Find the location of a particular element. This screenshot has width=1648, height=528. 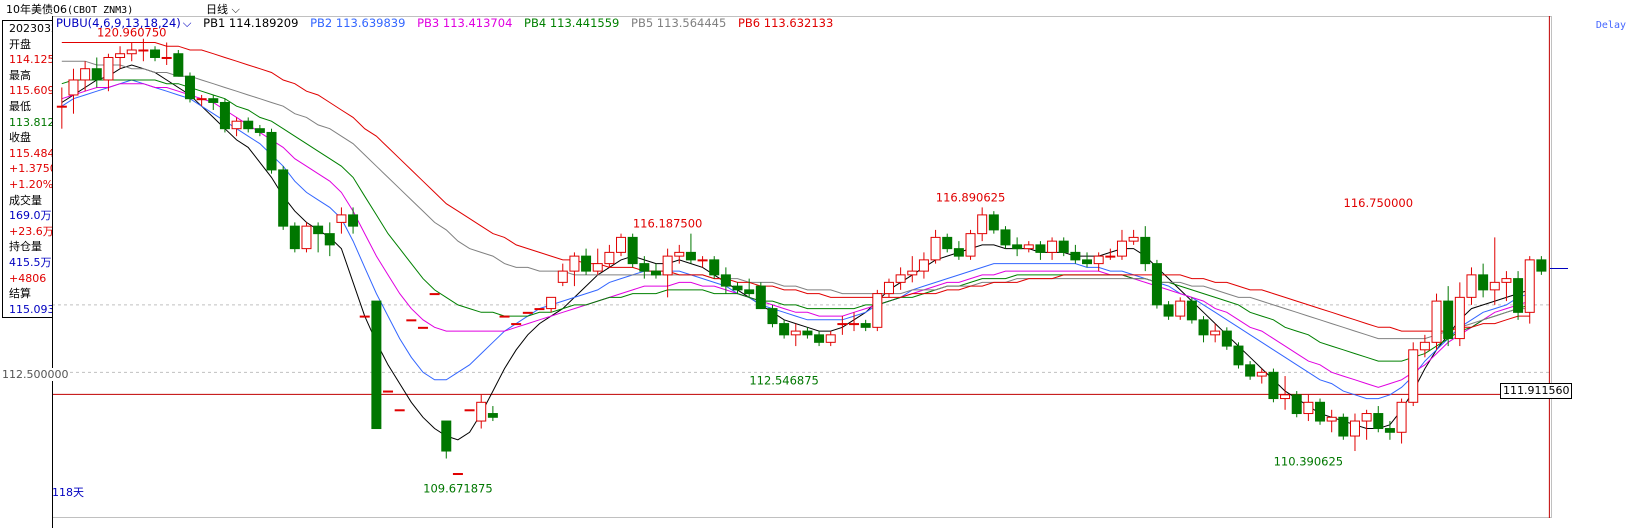

instrument-title: 10年美债06(CBOT ZNM3) is located at coordinates (69, 9).